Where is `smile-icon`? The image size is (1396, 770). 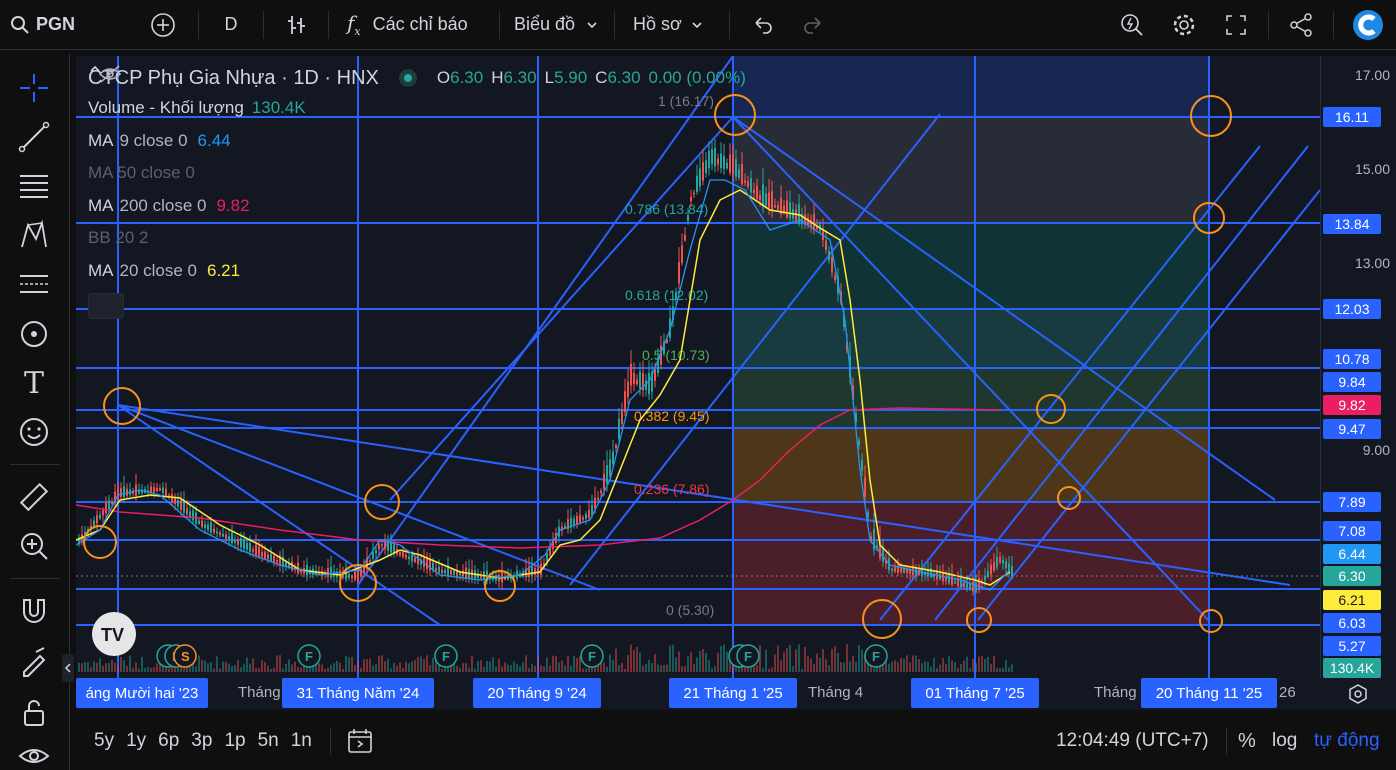
smile-icon is located at coordinates (34, 432).